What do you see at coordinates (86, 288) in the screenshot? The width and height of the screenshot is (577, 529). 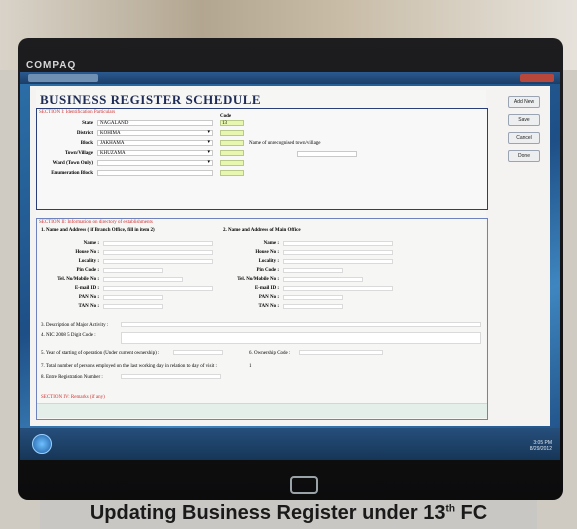 I see `left-email-label: E-mail ID :` at bounding box center [86, 288].